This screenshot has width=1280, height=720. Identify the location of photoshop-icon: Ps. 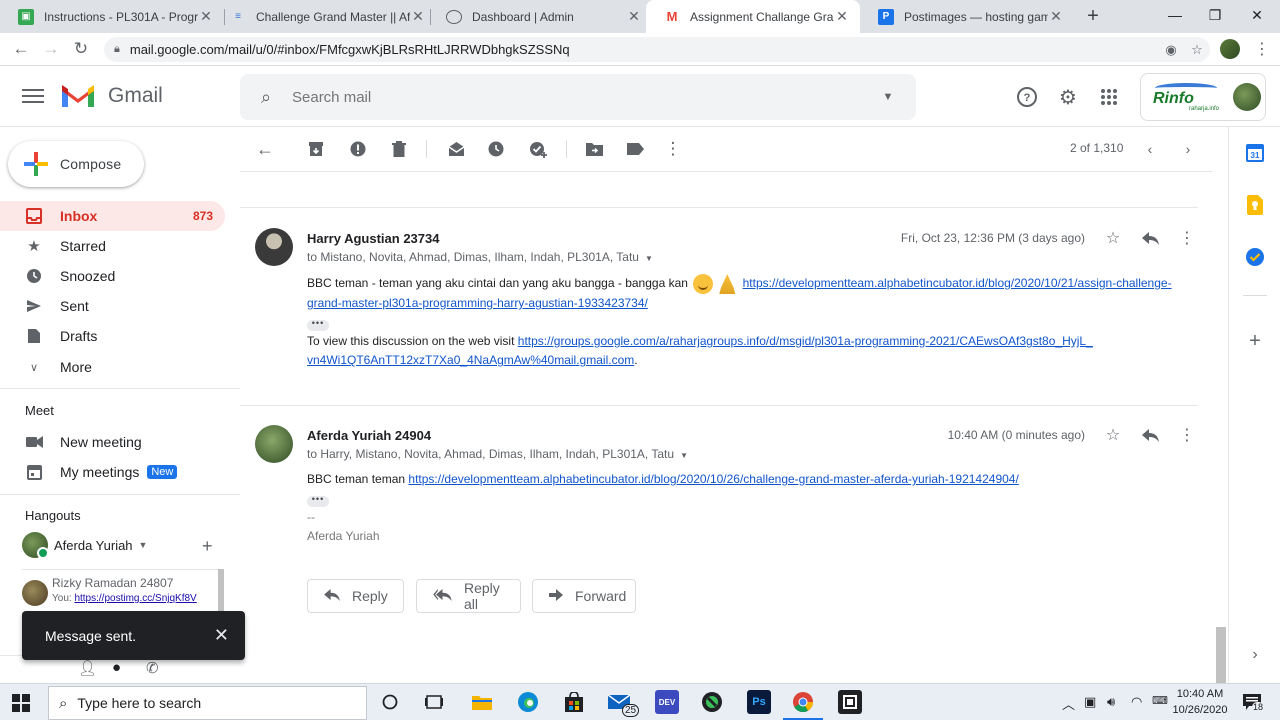
(759, 702).